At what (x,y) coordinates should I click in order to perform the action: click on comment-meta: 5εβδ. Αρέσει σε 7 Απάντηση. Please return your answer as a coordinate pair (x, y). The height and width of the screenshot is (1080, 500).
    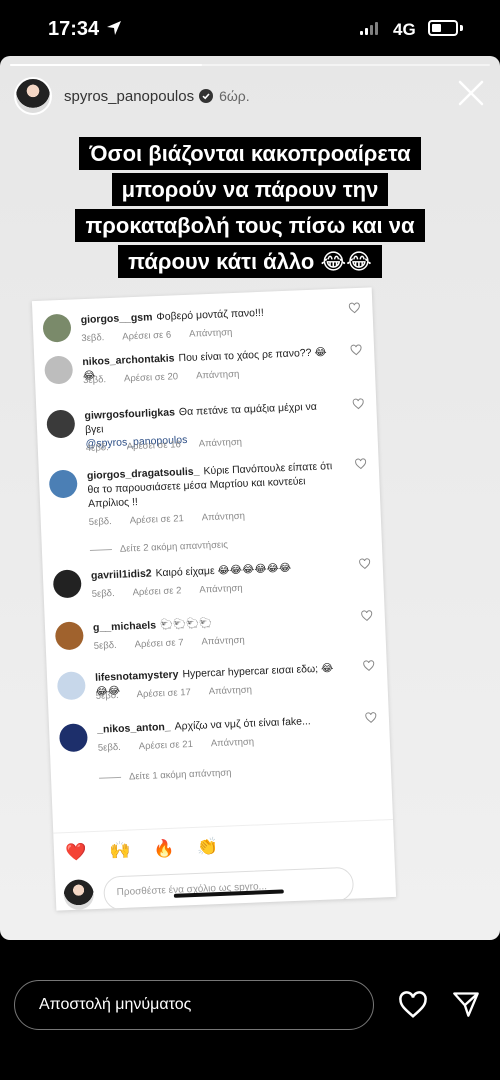
    Looking at the image, I should click on (169, 643).